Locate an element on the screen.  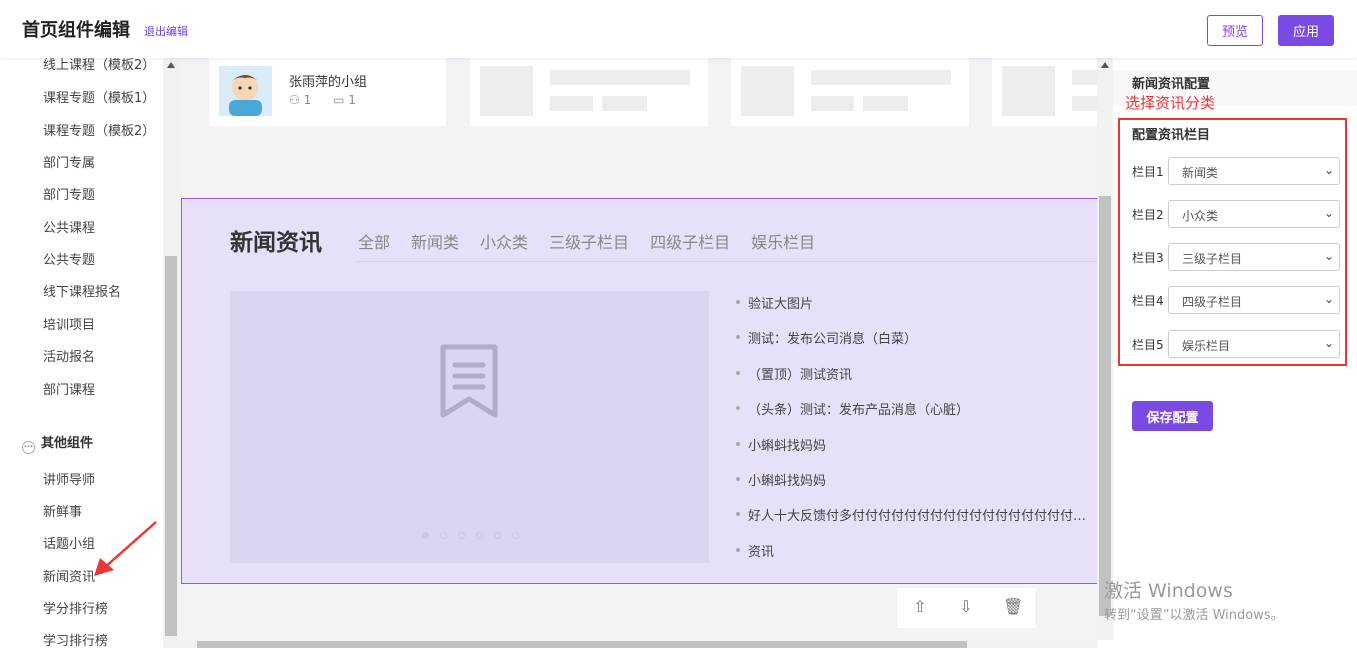
exit-edit-link: 退出编辑 is located at coordinates (166, 31).